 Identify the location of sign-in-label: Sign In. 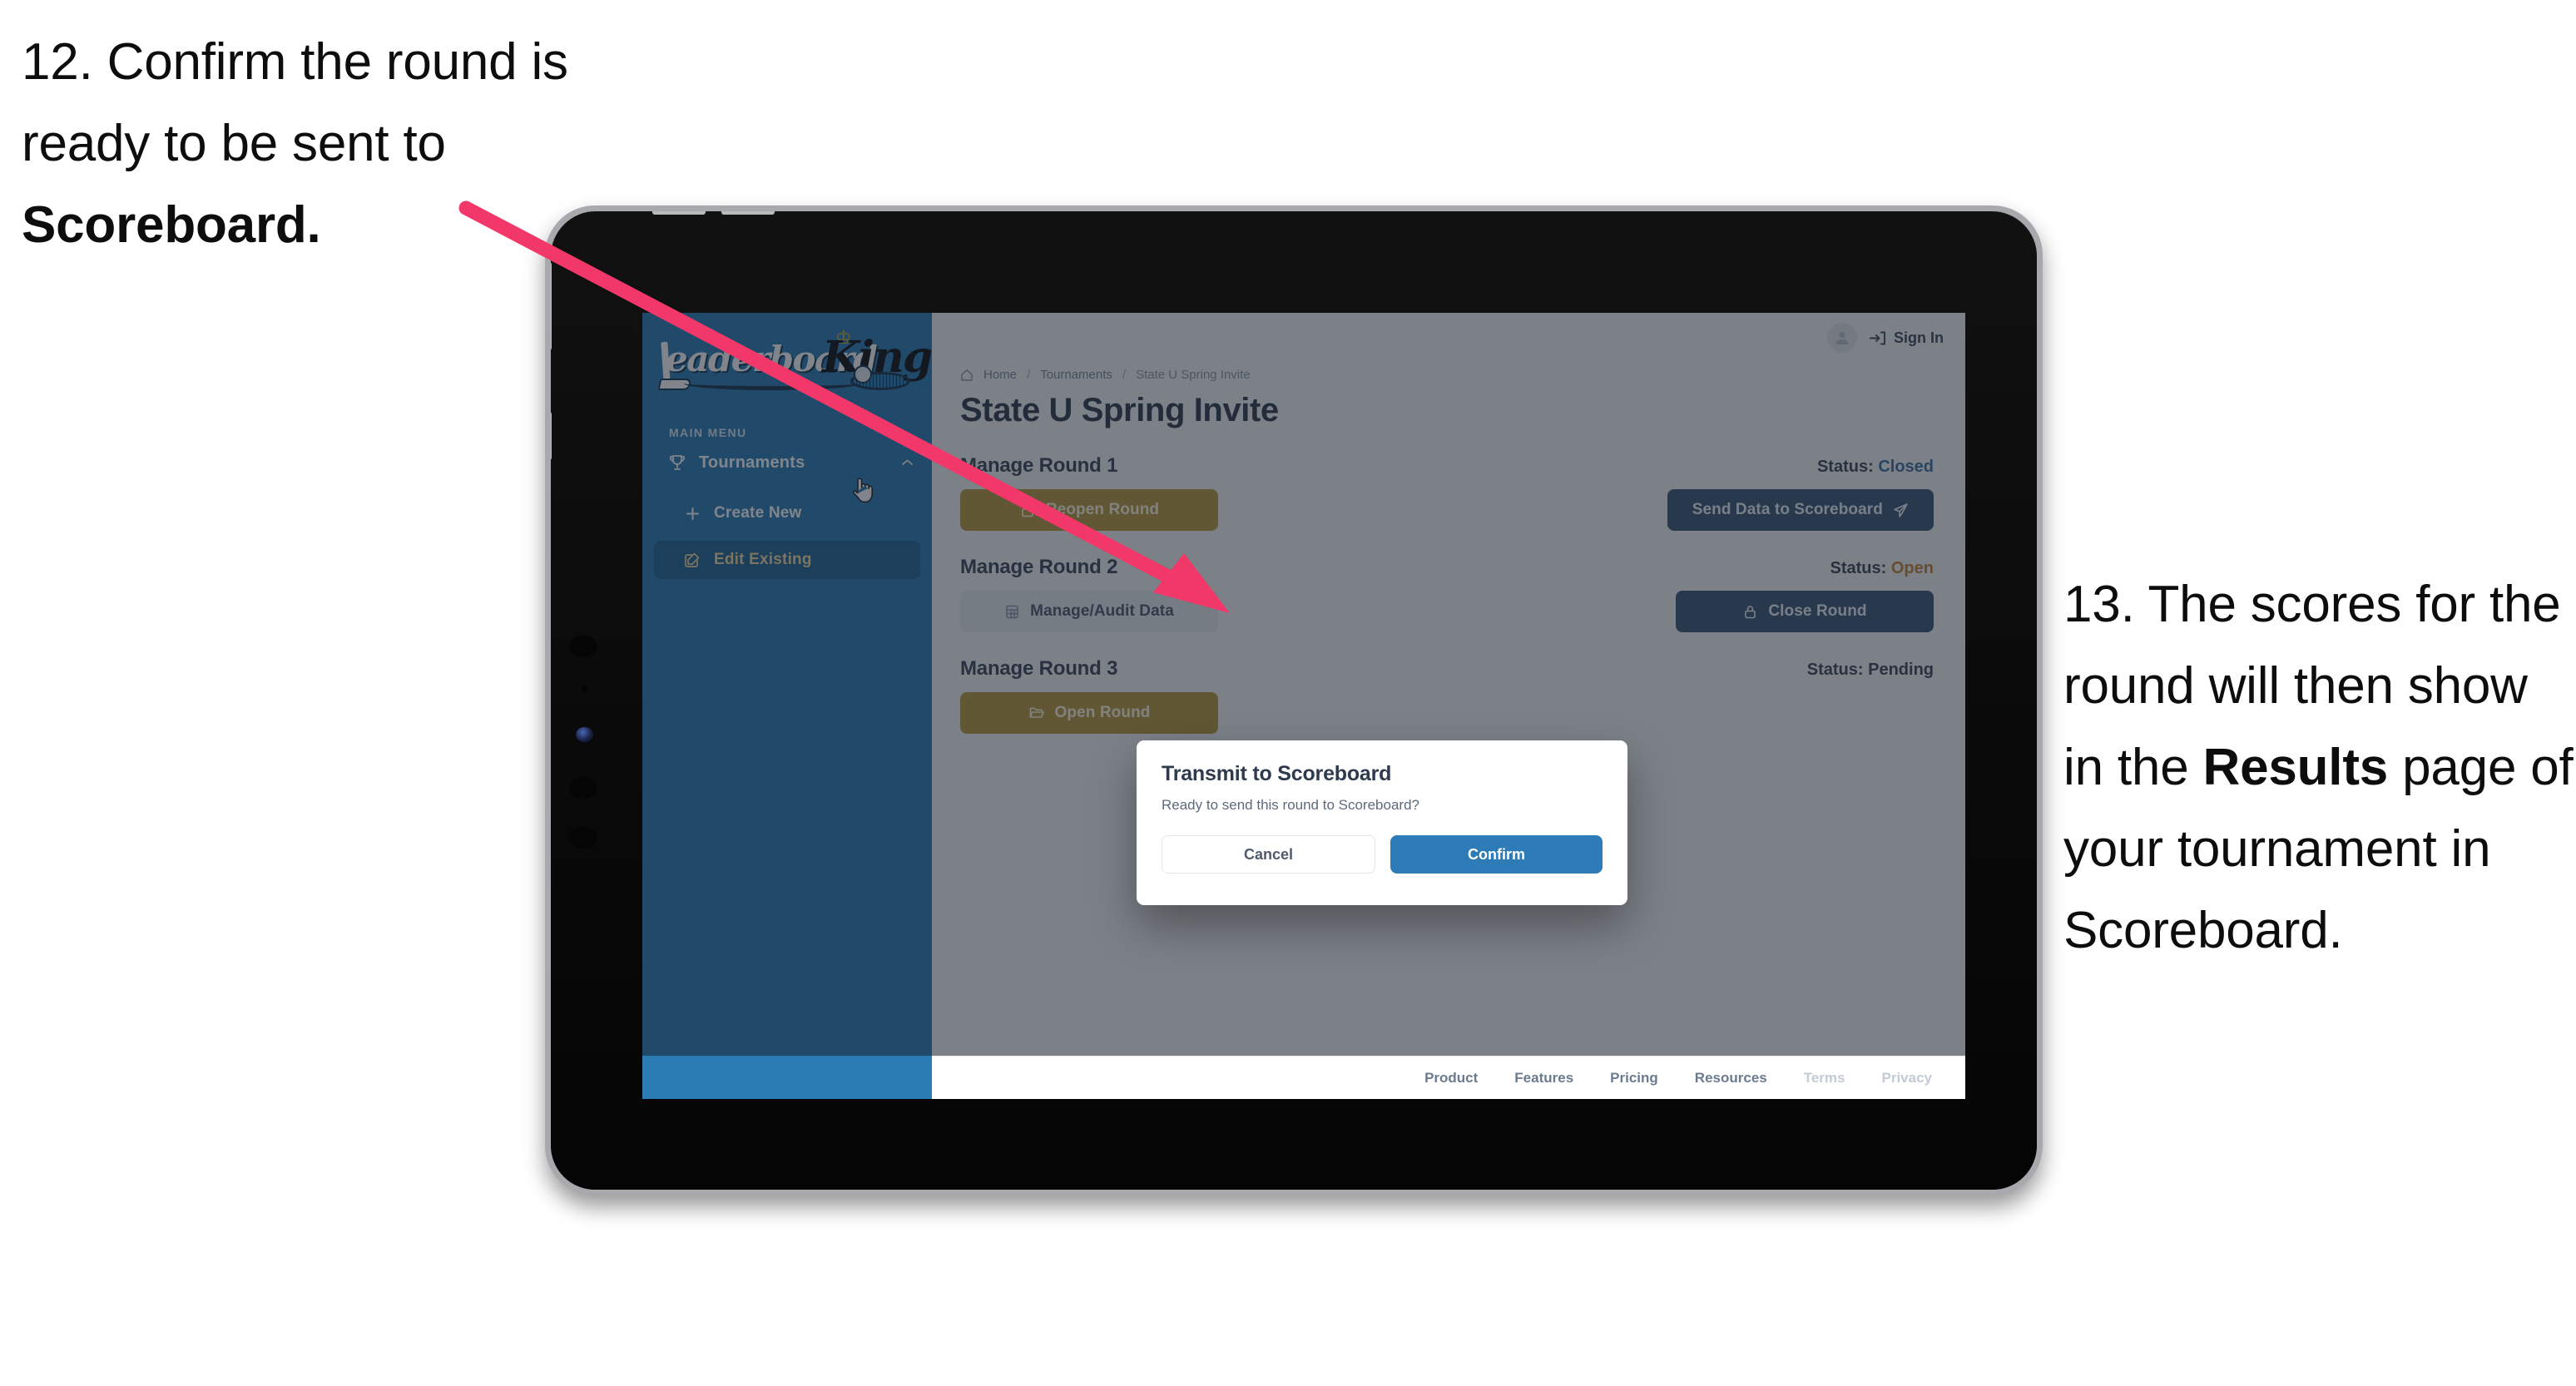
(1919, 337).